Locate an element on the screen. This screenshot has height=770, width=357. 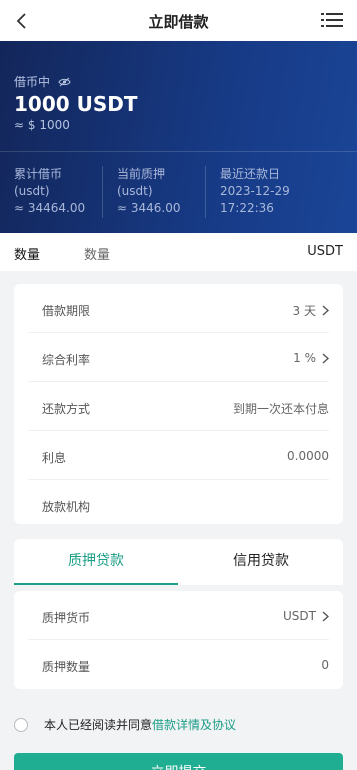
pledge-card: 质押货币 USDT 质押数量 0 is located at coordinates (178, 640).